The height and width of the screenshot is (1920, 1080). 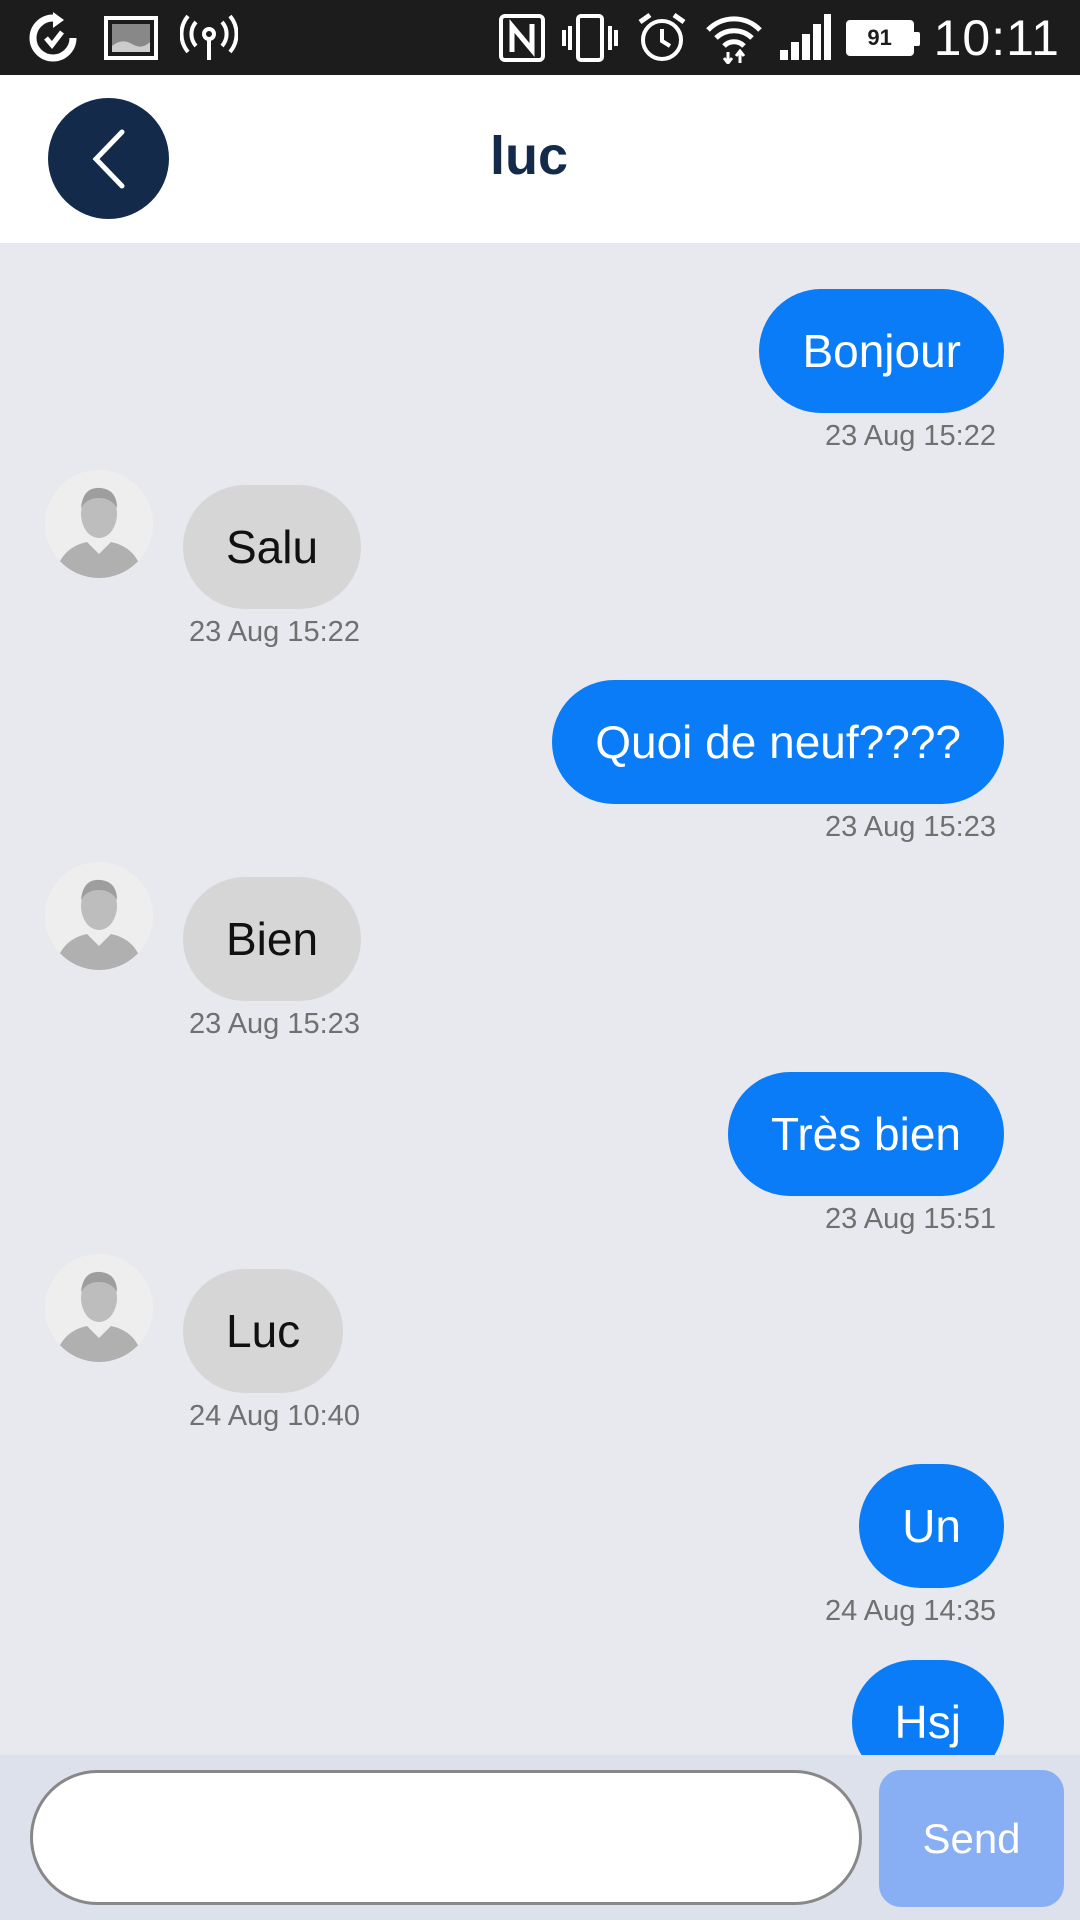 I want to click on image-icon, so click(x=131, y=38).